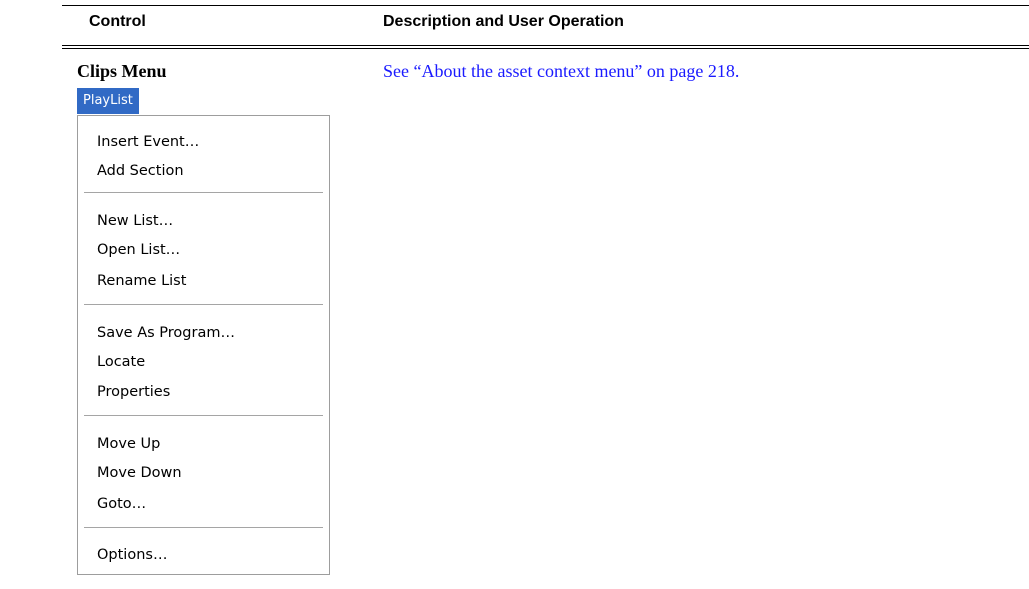 The width and height of the screenshot is (1029, 589). What do you see at coordinates (121, 362) in the screenshot?
I see `menu-item-locate: Locate` at bounding box center [121, 362].